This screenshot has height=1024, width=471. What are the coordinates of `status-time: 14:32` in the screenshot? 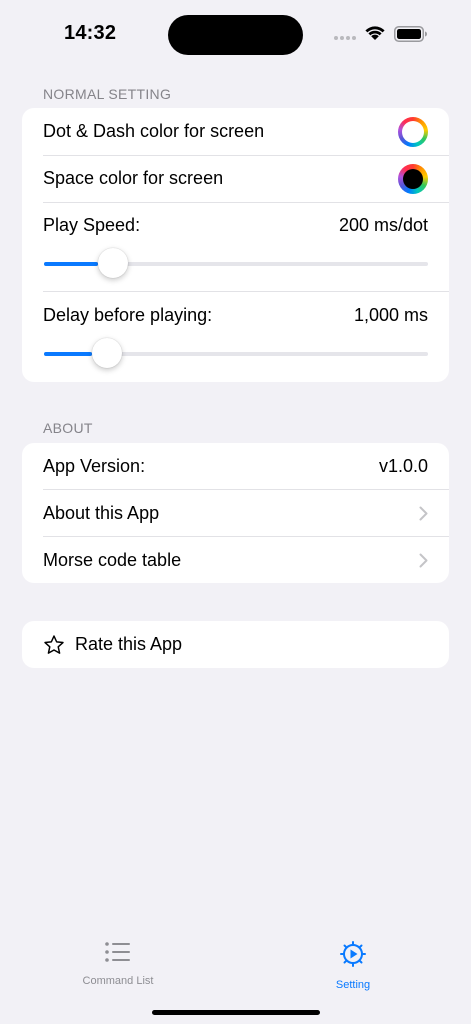 It's located at (90, 33).